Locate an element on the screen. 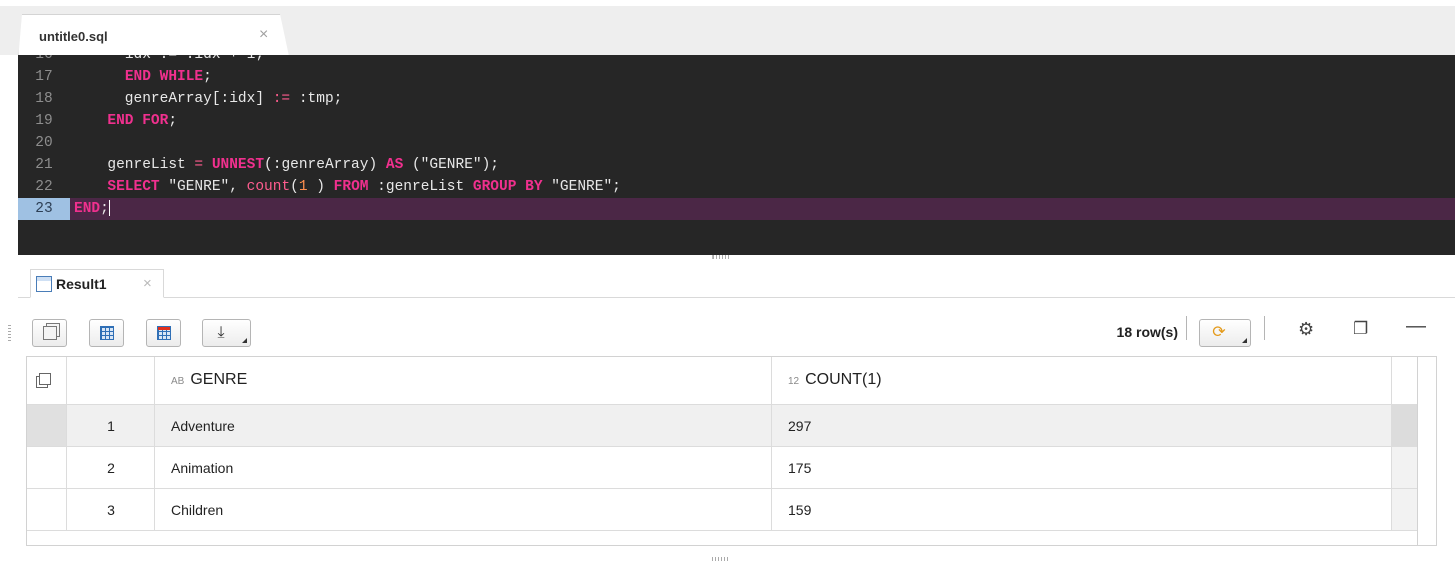 The image size is (1455, 562). genre-cell-text: Animation is located at coordinates (202, 468).